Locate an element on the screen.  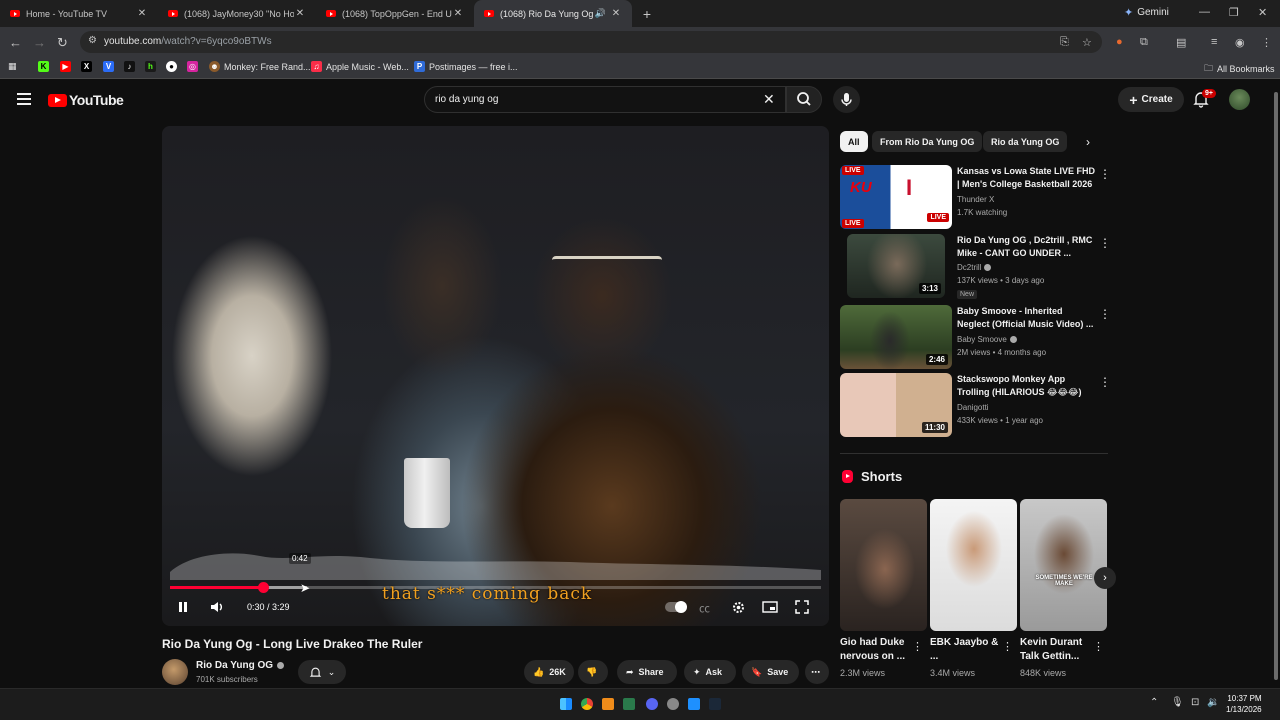
channel-name: Rio Da Yung OG is located at coordinates (240, 665).